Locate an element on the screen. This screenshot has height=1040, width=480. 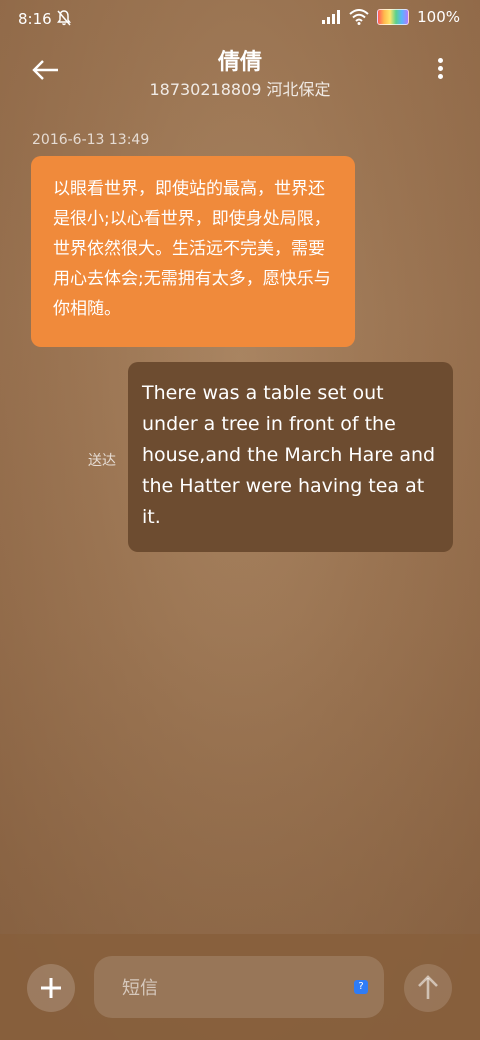
plus-icon is located at coordinates (51, 988).